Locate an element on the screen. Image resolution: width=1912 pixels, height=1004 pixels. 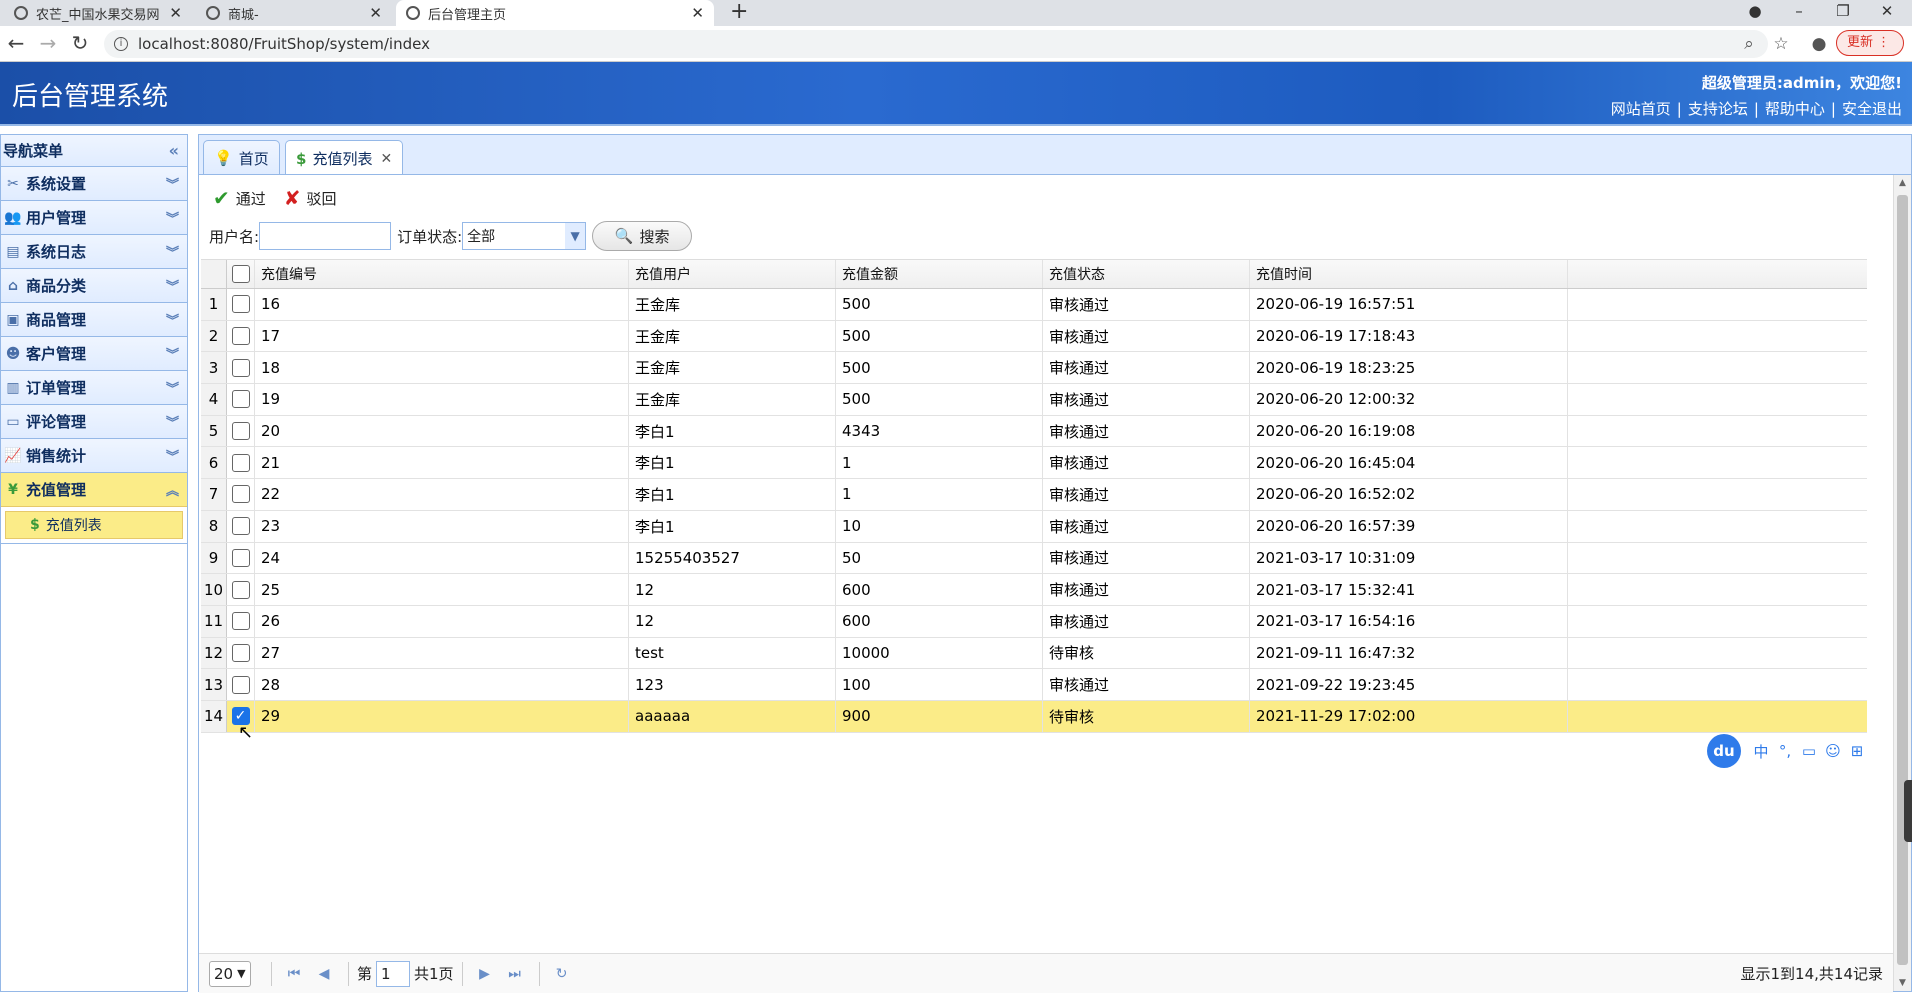
refresh-icon: ↻ is located at coordinates (562, 974).